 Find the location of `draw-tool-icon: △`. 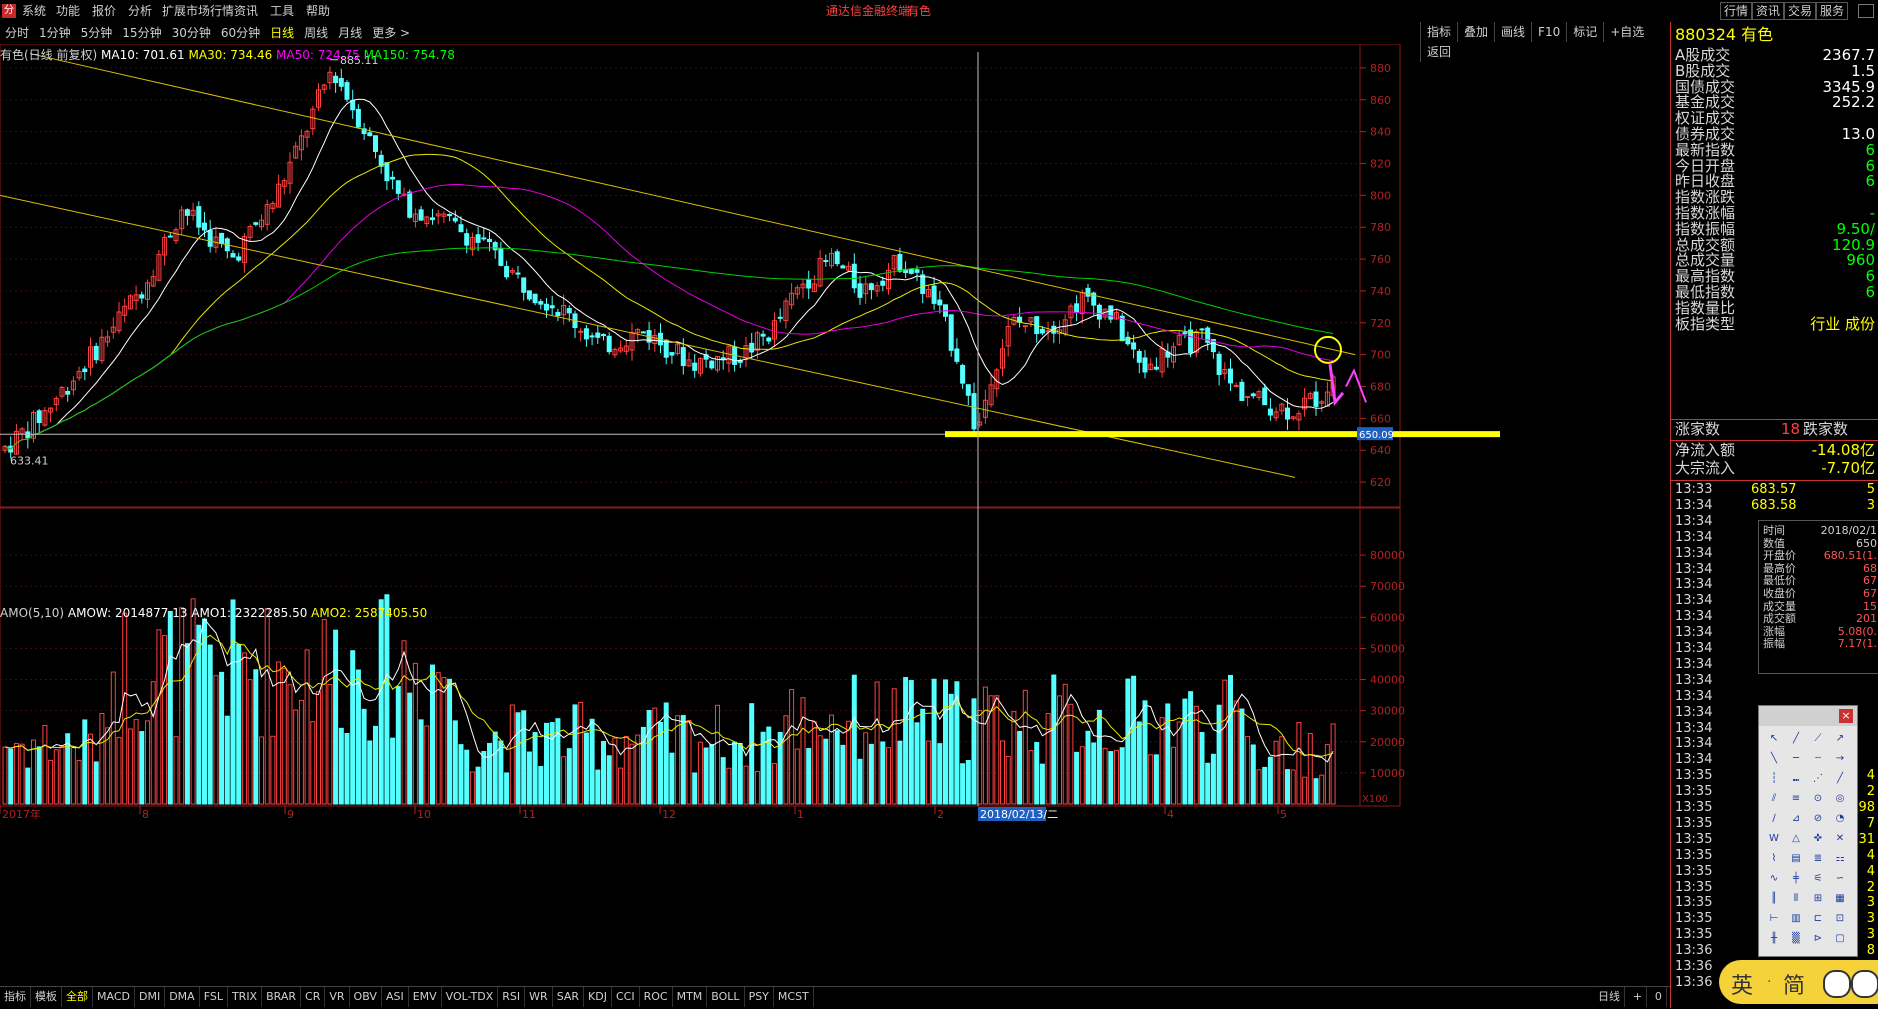

draw-tool-icon: △ is located at coordinates (1796, 839).